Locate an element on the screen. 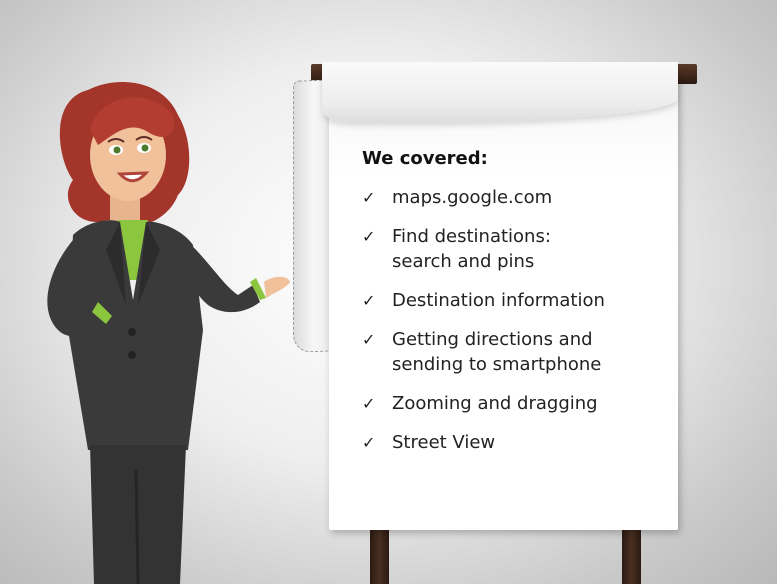 The height and width of the screenshot is (584, 777). list-item-text: search and pins is located at coordinates (463, 261).